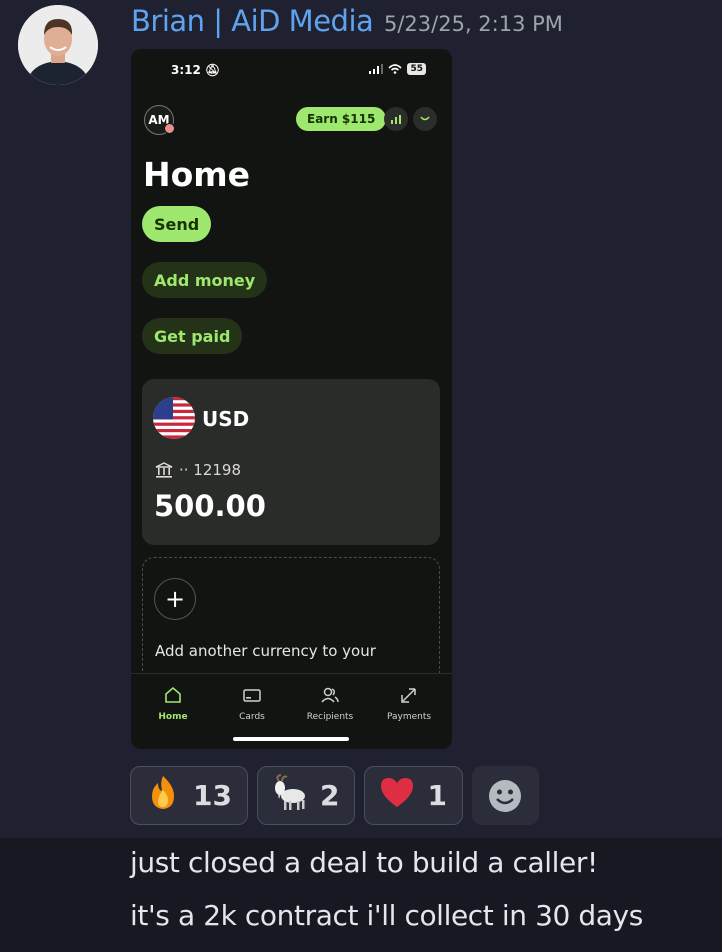 The image size is (722, 952). I want to click on card-icon, so click(252, 695).